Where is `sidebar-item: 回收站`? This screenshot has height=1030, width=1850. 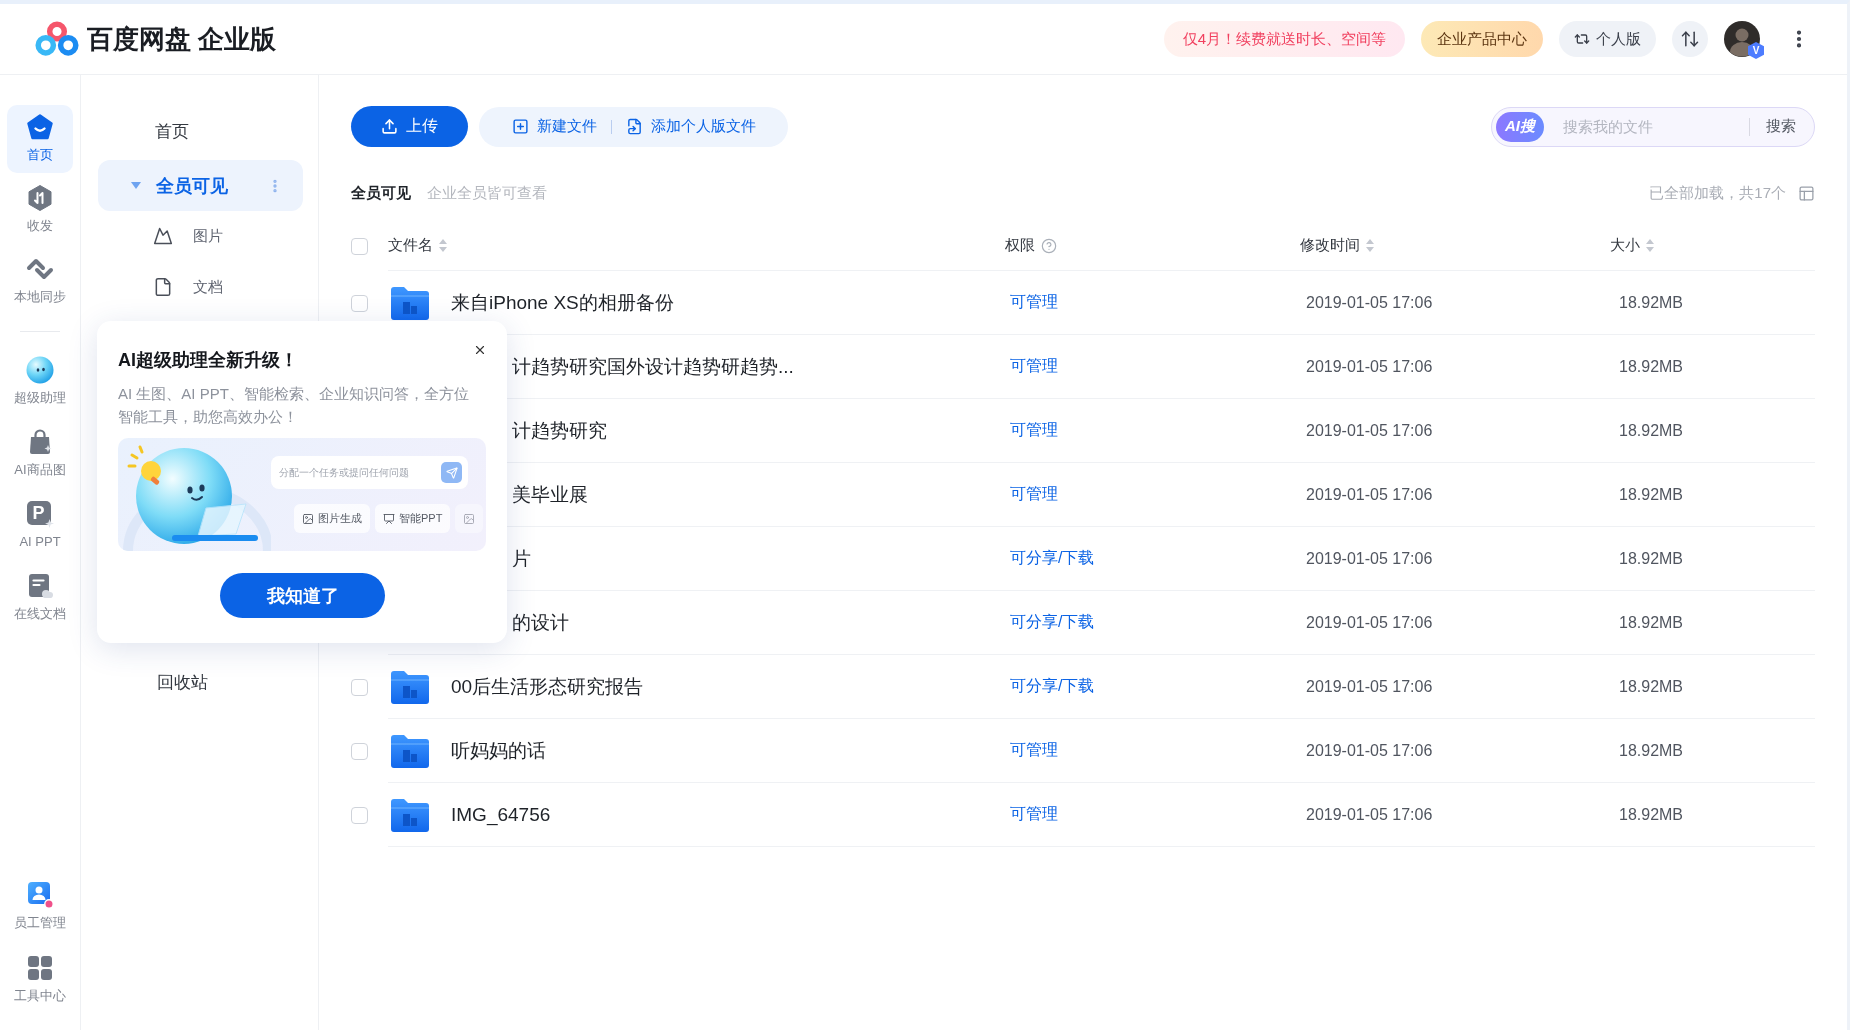
sidebar-item: 回收站 is located at coordinates (199, 682).